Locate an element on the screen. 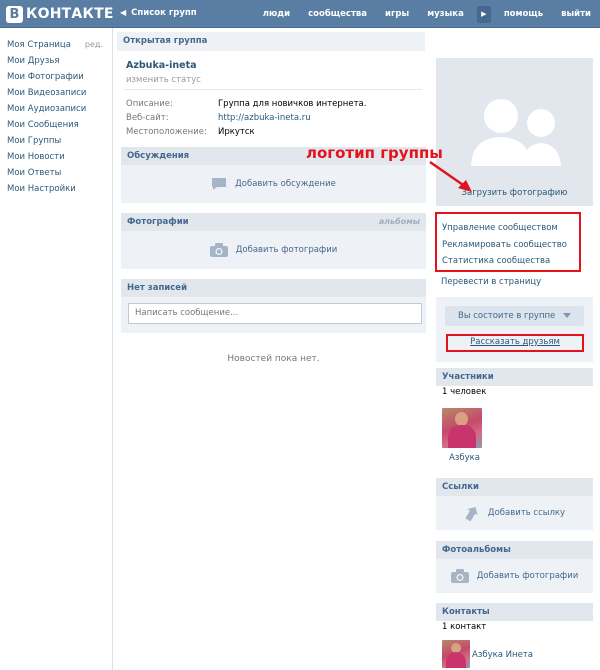 This screenshot has height=670, width=600. menu-my-messages: Мои Сообщения is located at coordinates (57, 125).